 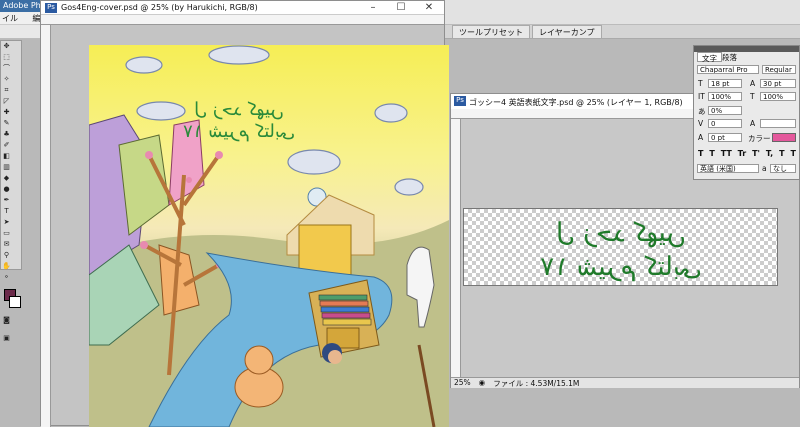 I want to click on tab-layer-comps: レイヤーカンプ, so click(x=567, y=31).